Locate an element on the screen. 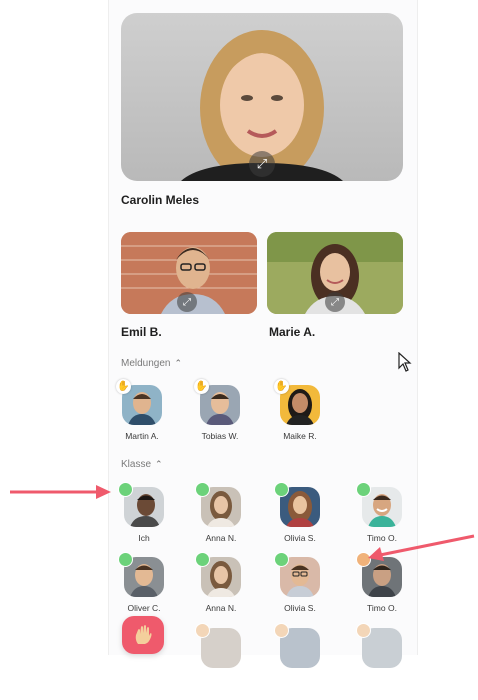  section-label: Klasse is located at coordinates (136, 464).